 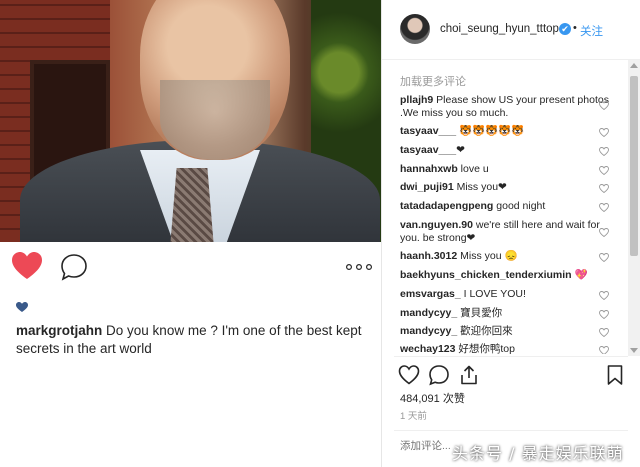 I want to click on comment-username: dwi_puji91, so click(x=427, y=187).